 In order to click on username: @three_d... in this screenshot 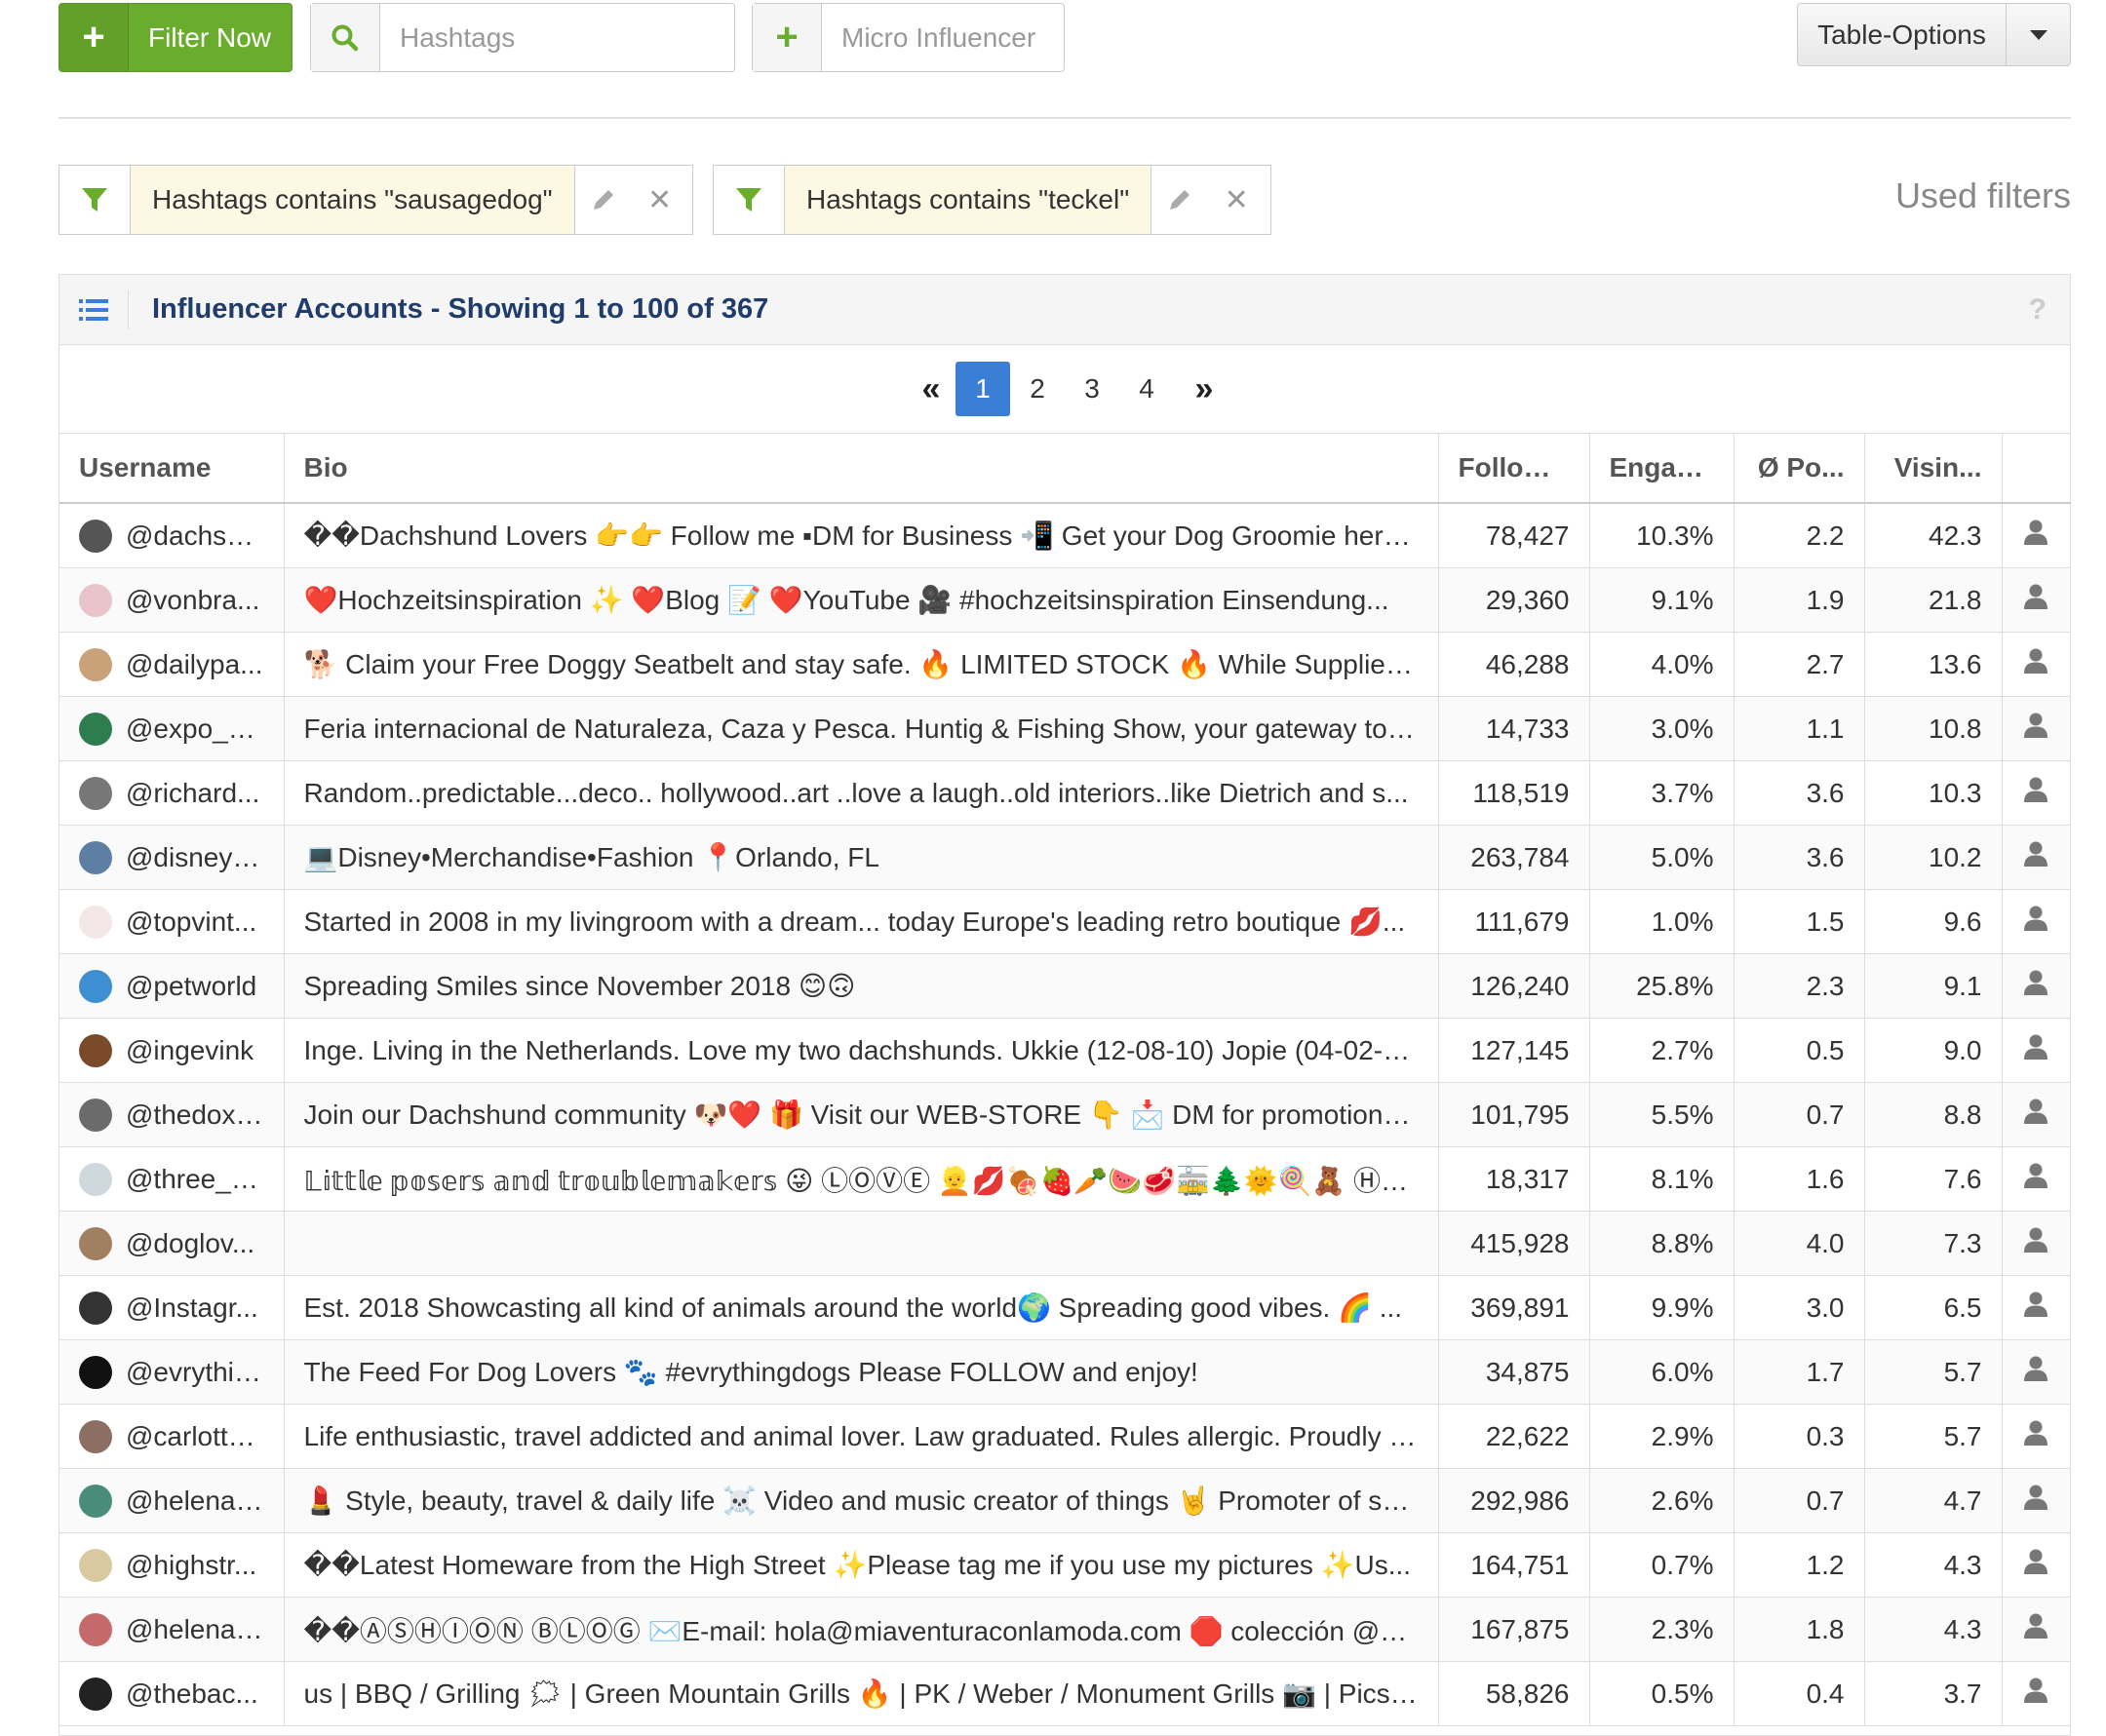, I will do `click(195, 1179)`.